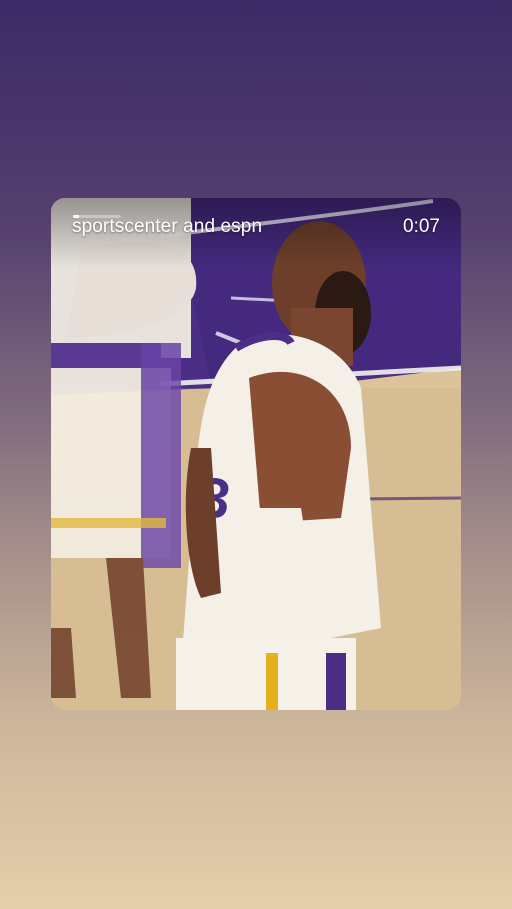 This screenshot has width=512, height=909. I want to click on story-author-name: sportscenter and espn, so click(167, 227).